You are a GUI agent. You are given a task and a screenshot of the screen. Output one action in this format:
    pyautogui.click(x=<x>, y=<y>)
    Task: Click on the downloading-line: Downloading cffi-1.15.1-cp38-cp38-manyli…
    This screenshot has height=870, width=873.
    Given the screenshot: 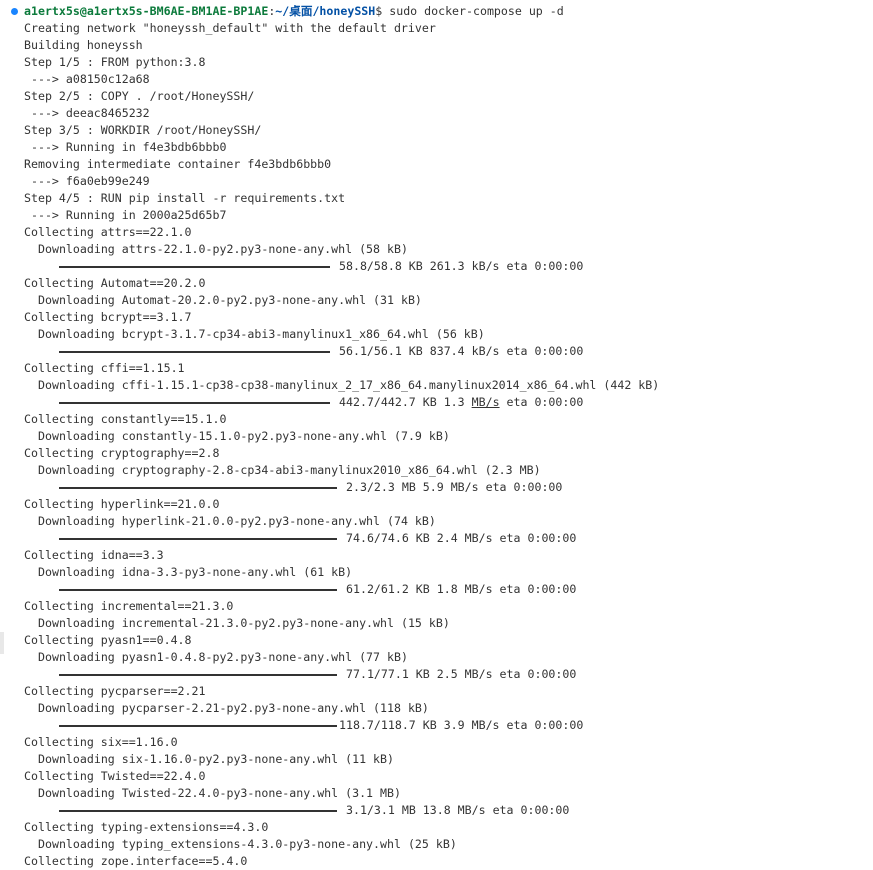 What is the action you would take?
    pyautogui.click(x=349, y=385)
    